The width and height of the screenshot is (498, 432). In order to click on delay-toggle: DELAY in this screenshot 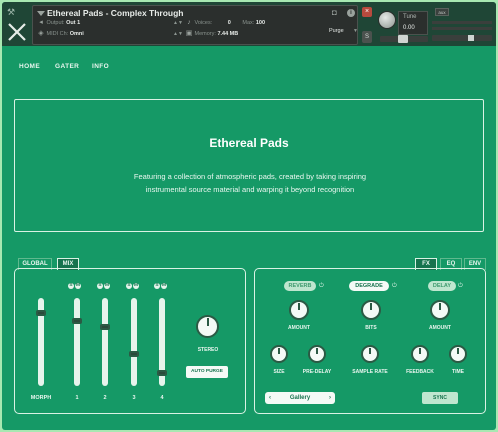, I will do `click(442, 286)`.